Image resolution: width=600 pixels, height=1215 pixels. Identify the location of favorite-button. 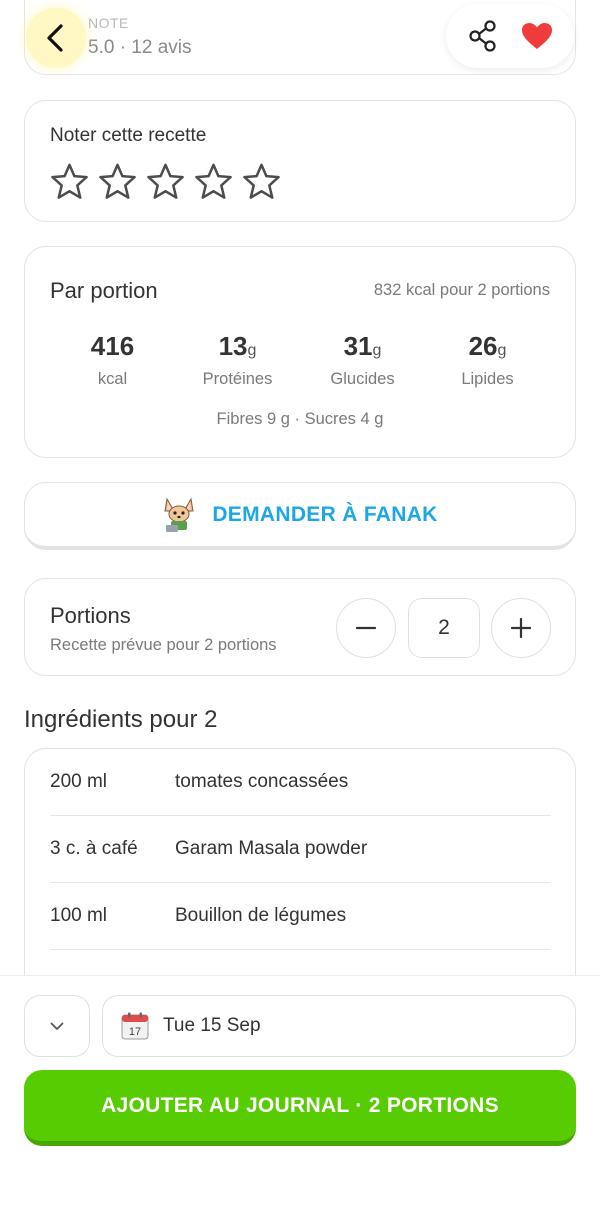
(537, 36).